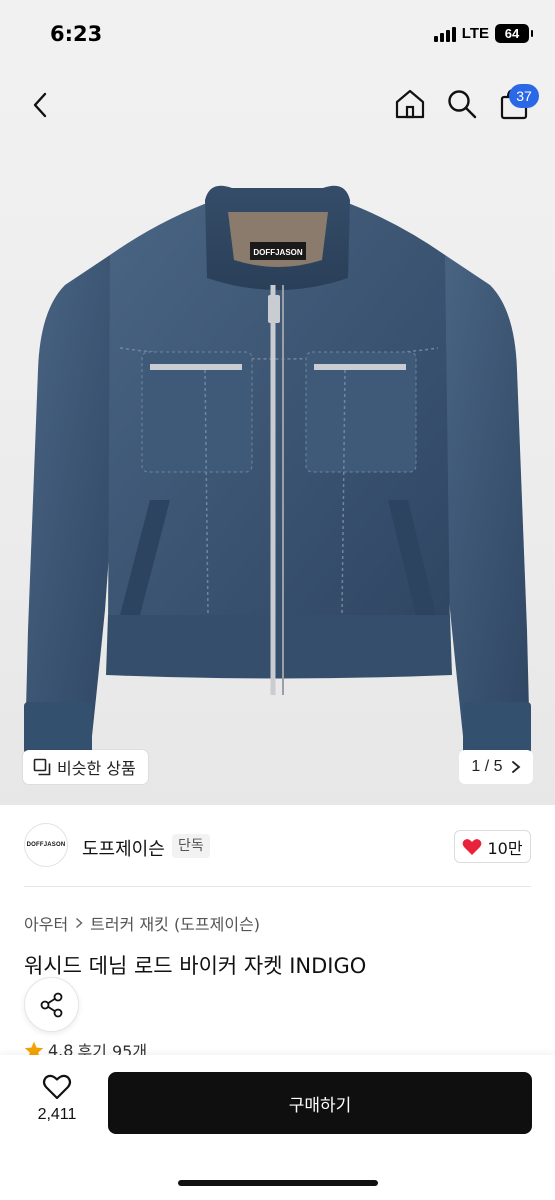 This screenshot has height=1200, width=555. Describe the element at coordinates (277, 886) in the screenshot. I see `divider` at that location.